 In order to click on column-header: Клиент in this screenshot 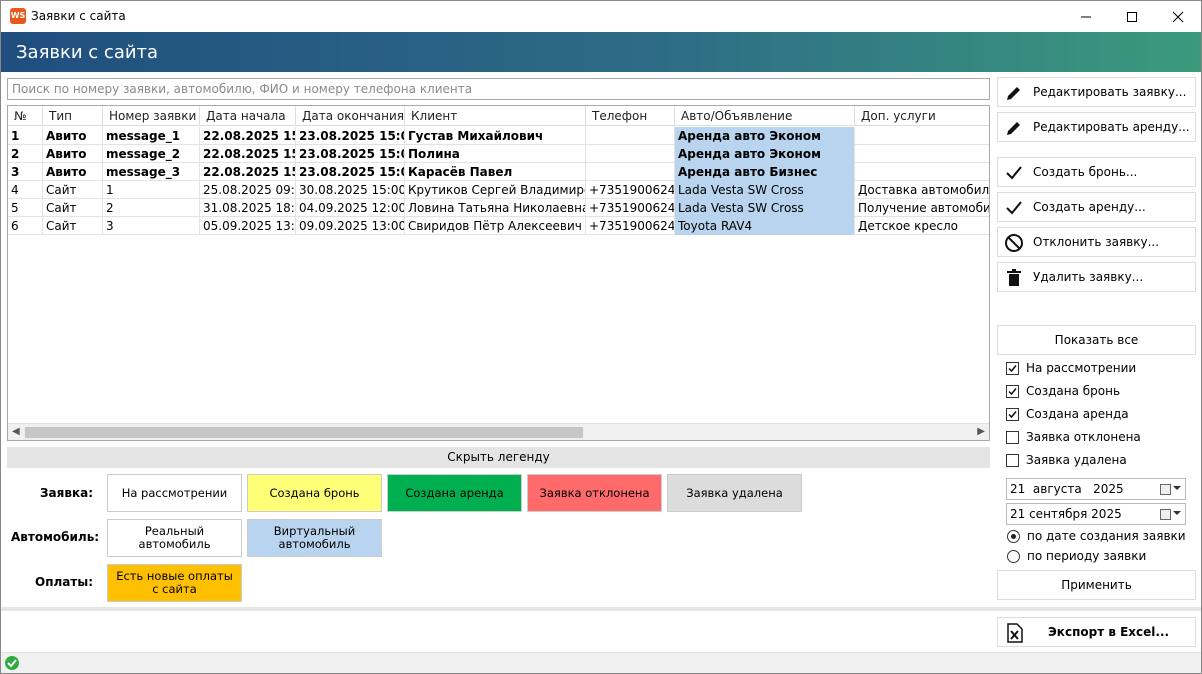, I will do `click(495, 116)`.